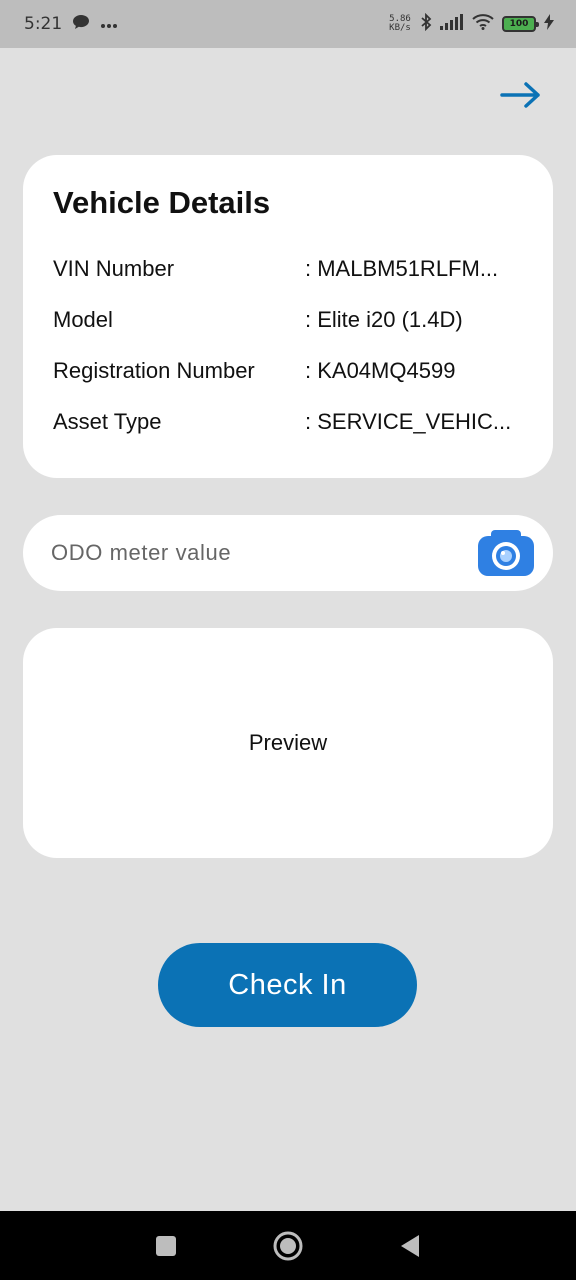 Image resolution: width=576 pixels, height=1280 pixels. I want to click on vehicle-details-title: Vehicle Details, so click(162, 202).